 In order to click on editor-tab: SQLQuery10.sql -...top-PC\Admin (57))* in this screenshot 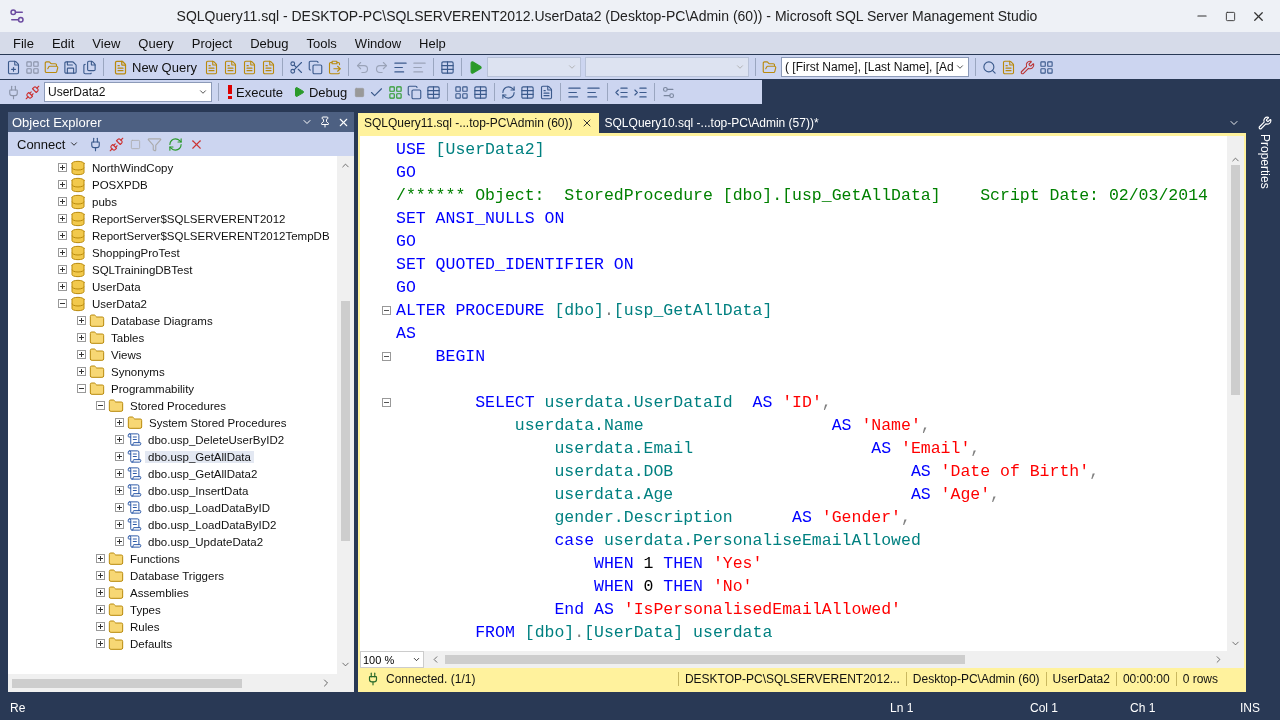, I will do `click(711, 123)`.